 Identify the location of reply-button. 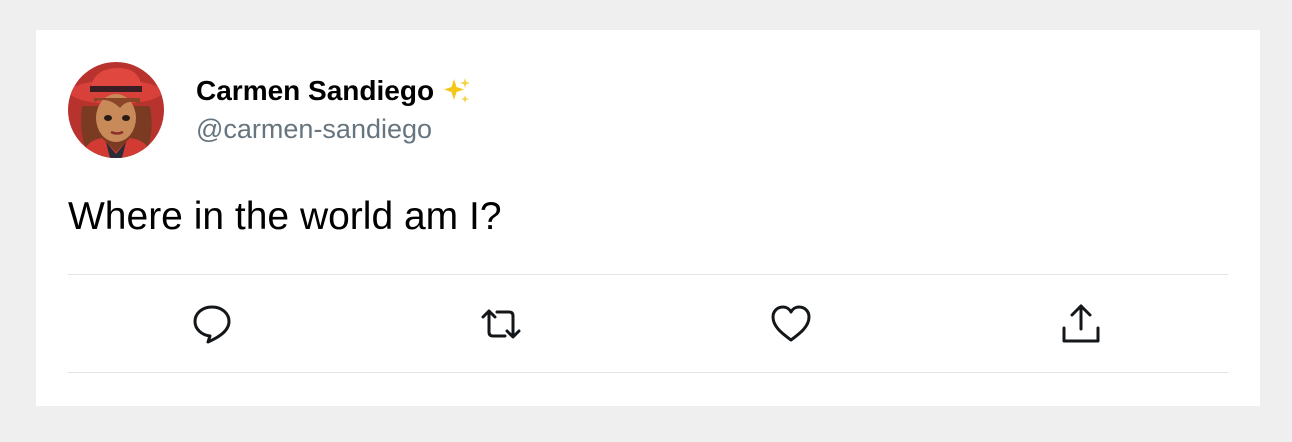
(212, 324).